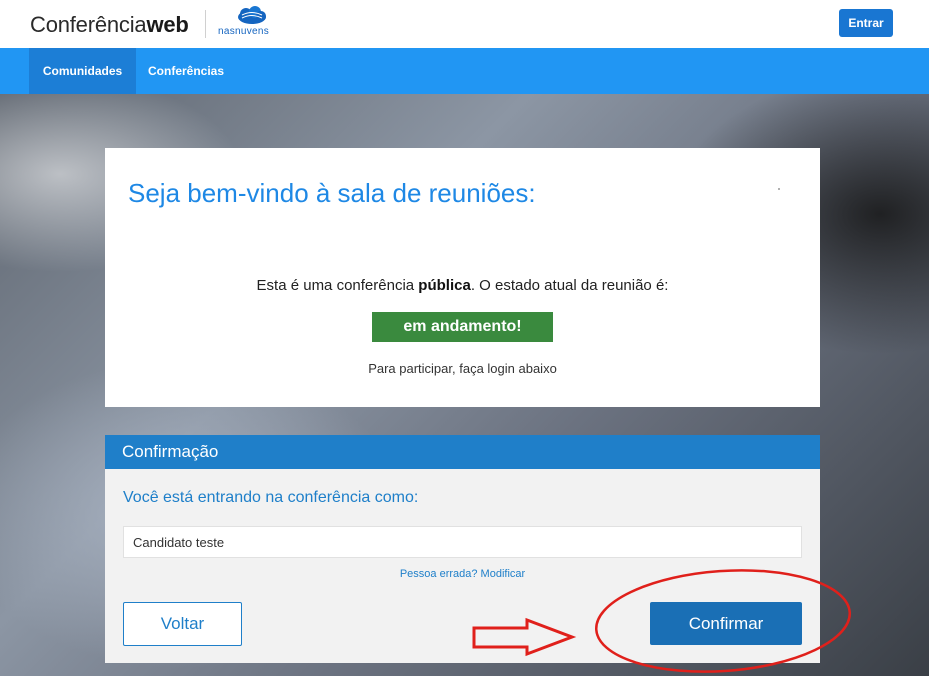 This screenshot has width=929, height=676. I want to click on nav-item-conferencias: Conferências, so click(186, 71).